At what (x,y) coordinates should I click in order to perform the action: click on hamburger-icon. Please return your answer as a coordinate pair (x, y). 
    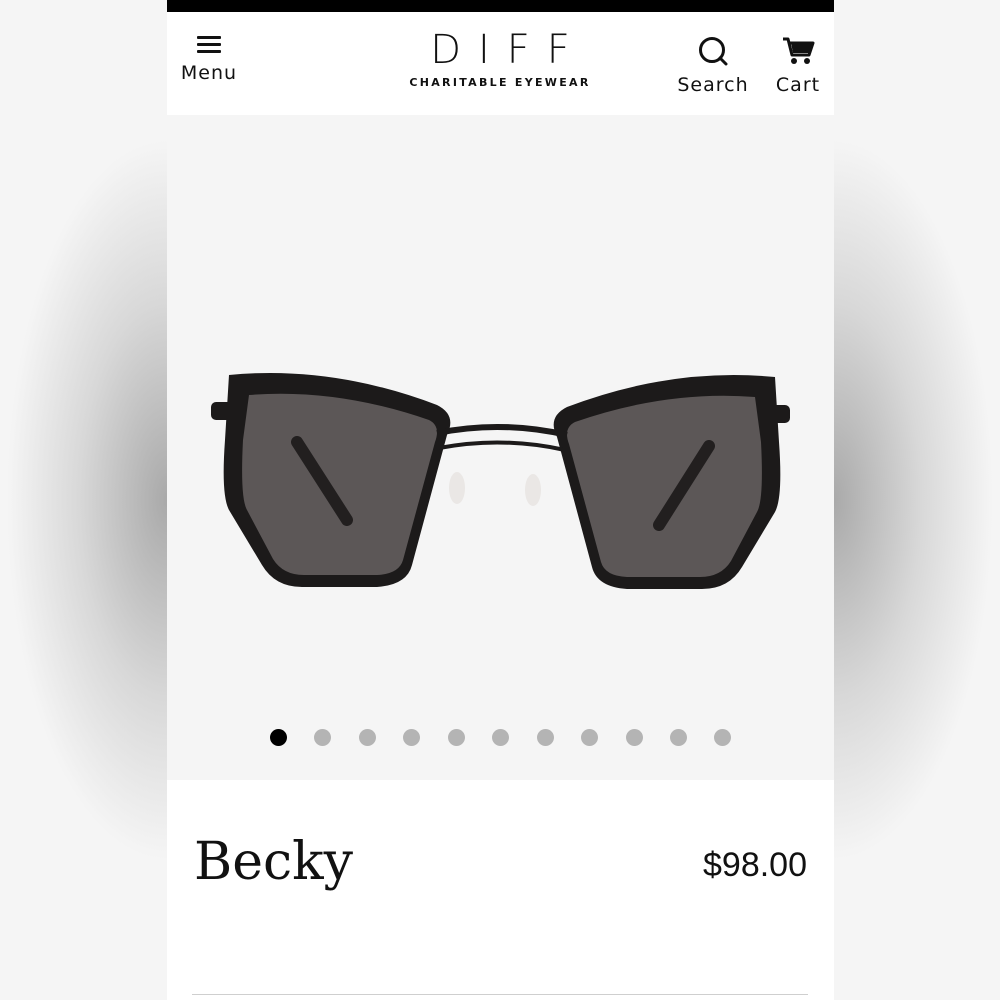
    Looking at the image, I should click on (209, 45).